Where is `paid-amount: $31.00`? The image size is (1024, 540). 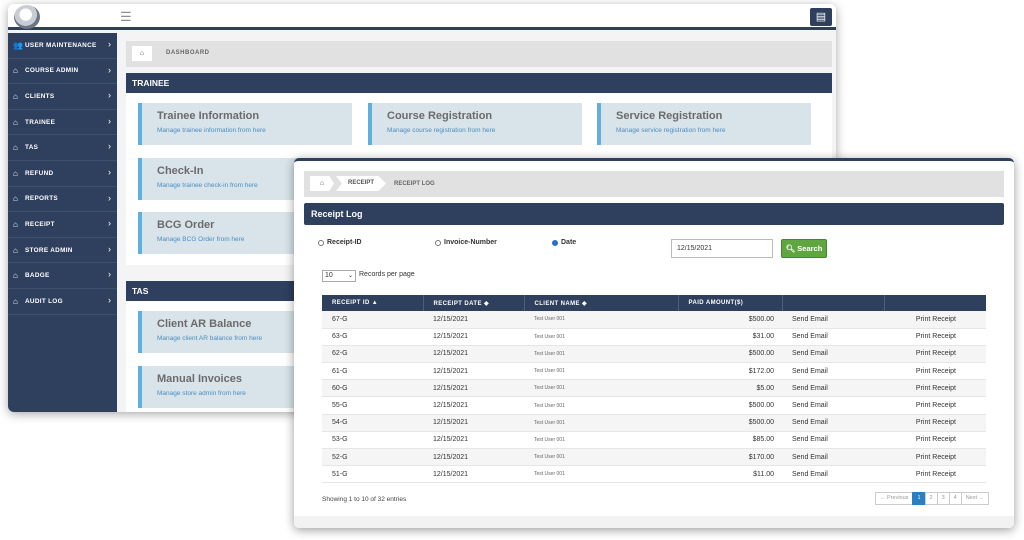
paid-amount: $31.00 is located at coordinates (730, 337).